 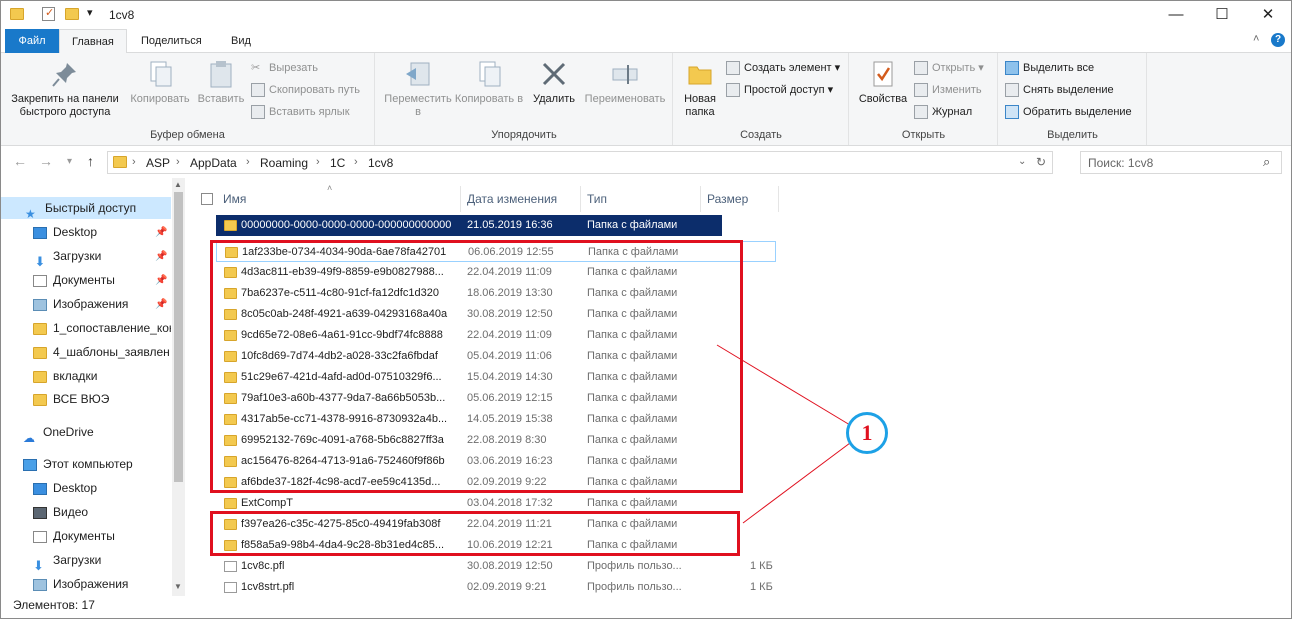 What do you see at coordinates (54, 605) in the screenshot?
I see `status-bar-count: Элементов: 17` at bounding box center [54, 605].